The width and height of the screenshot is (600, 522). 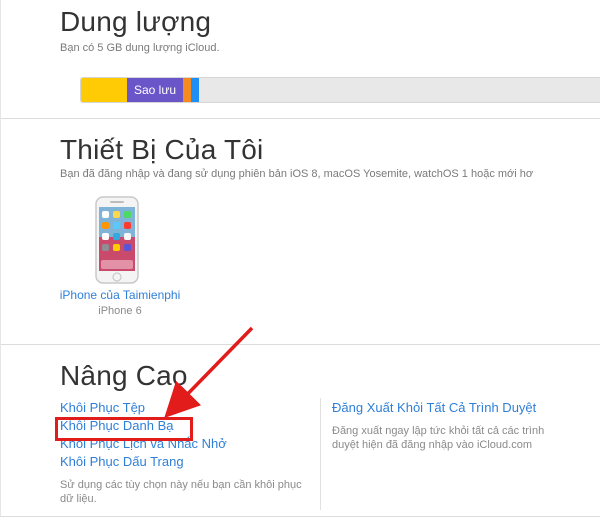 What do you see at coordinates (120, 311) in the screenshot?
I see `device-model: iPhone 6` at bounding box center [120, 311].